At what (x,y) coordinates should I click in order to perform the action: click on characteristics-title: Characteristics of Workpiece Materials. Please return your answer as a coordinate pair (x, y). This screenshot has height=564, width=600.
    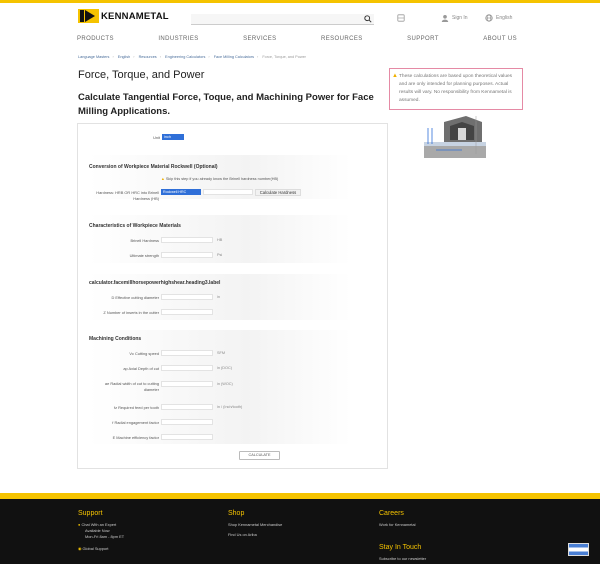
    Looking at the image, I should click on (135, 226).